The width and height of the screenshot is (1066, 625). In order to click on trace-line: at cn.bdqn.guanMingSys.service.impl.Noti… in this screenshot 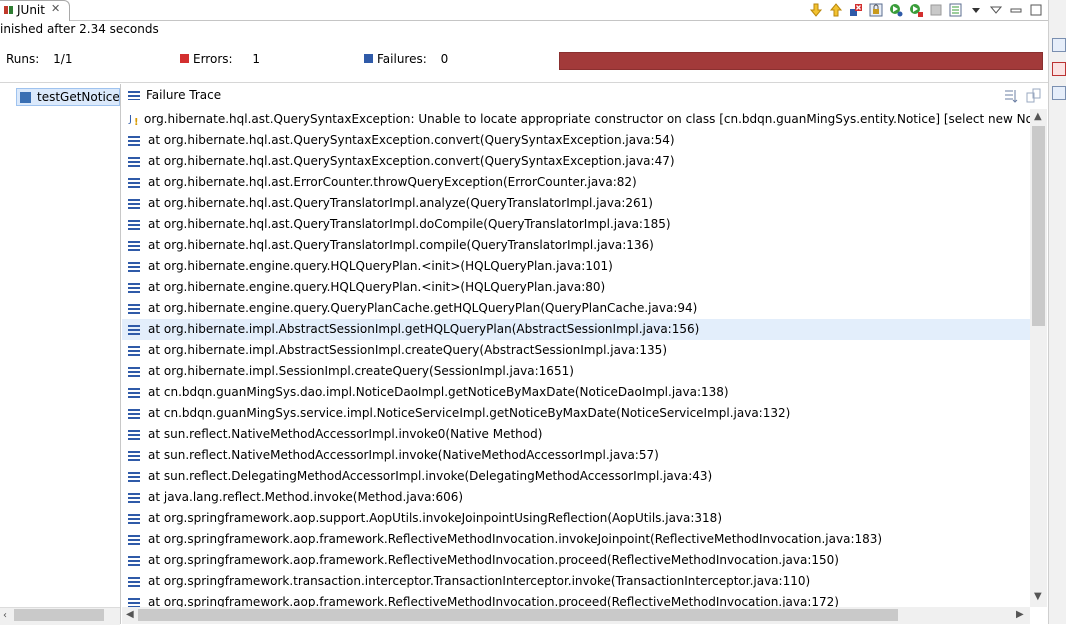, I will do `click(576, 413)`.